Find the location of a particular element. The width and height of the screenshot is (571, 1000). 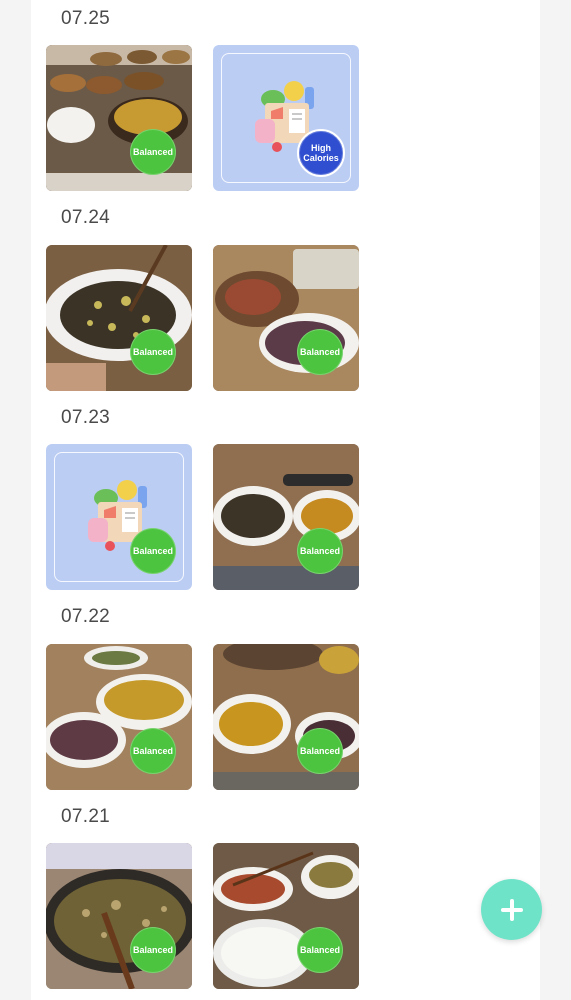

day-date: 07.21 is located at coordinates (86, 816).